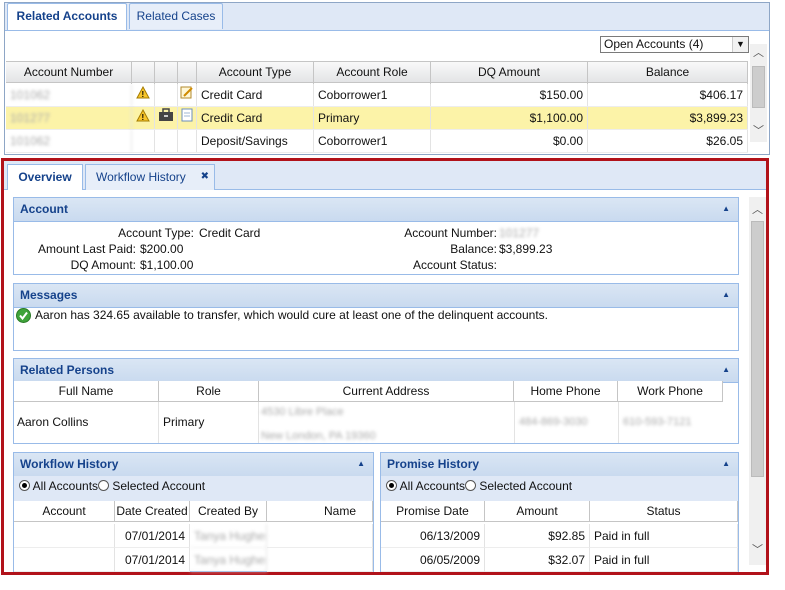 The width and height of the screenshot is (785, 590). What do you see at coordinates (566, 391) in the screenshot?
I see `col-home-phone: Home Phone` at bounding box center [566, 391].